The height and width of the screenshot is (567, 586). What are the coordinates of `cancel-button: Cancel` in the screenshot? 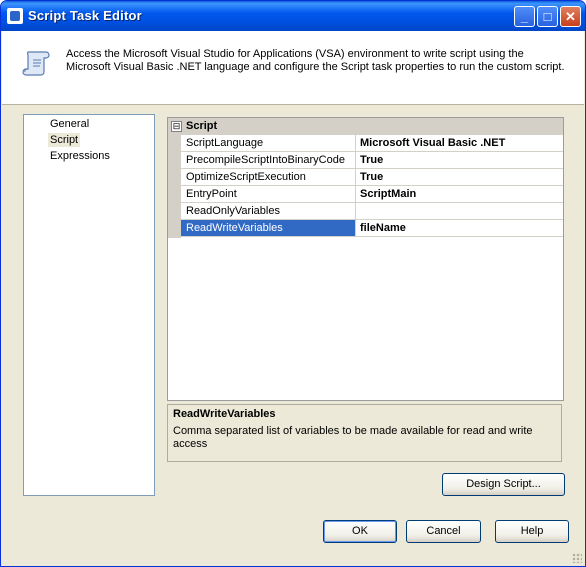 It's located at (443, 531).